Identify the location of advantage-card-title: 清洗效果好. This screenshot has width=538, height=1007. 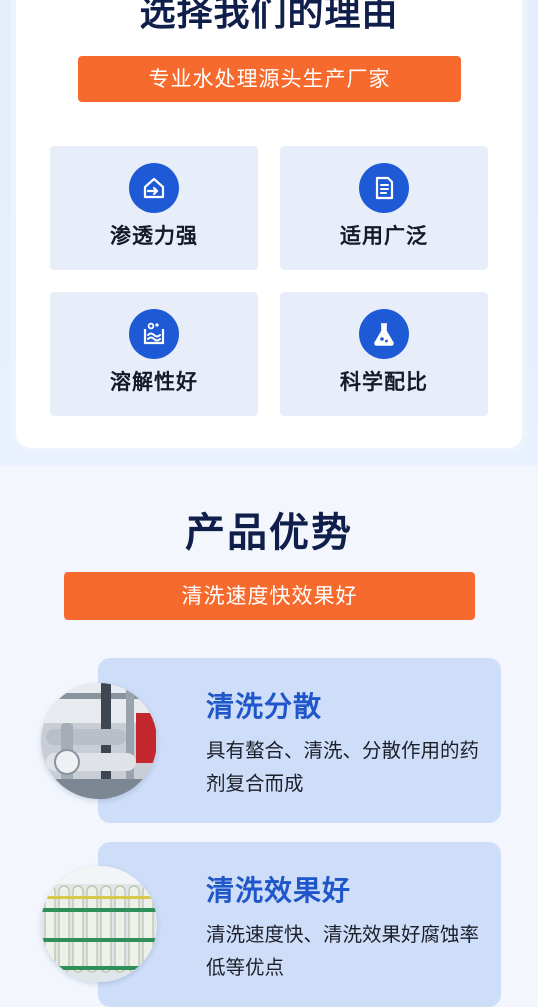
(279, 890).